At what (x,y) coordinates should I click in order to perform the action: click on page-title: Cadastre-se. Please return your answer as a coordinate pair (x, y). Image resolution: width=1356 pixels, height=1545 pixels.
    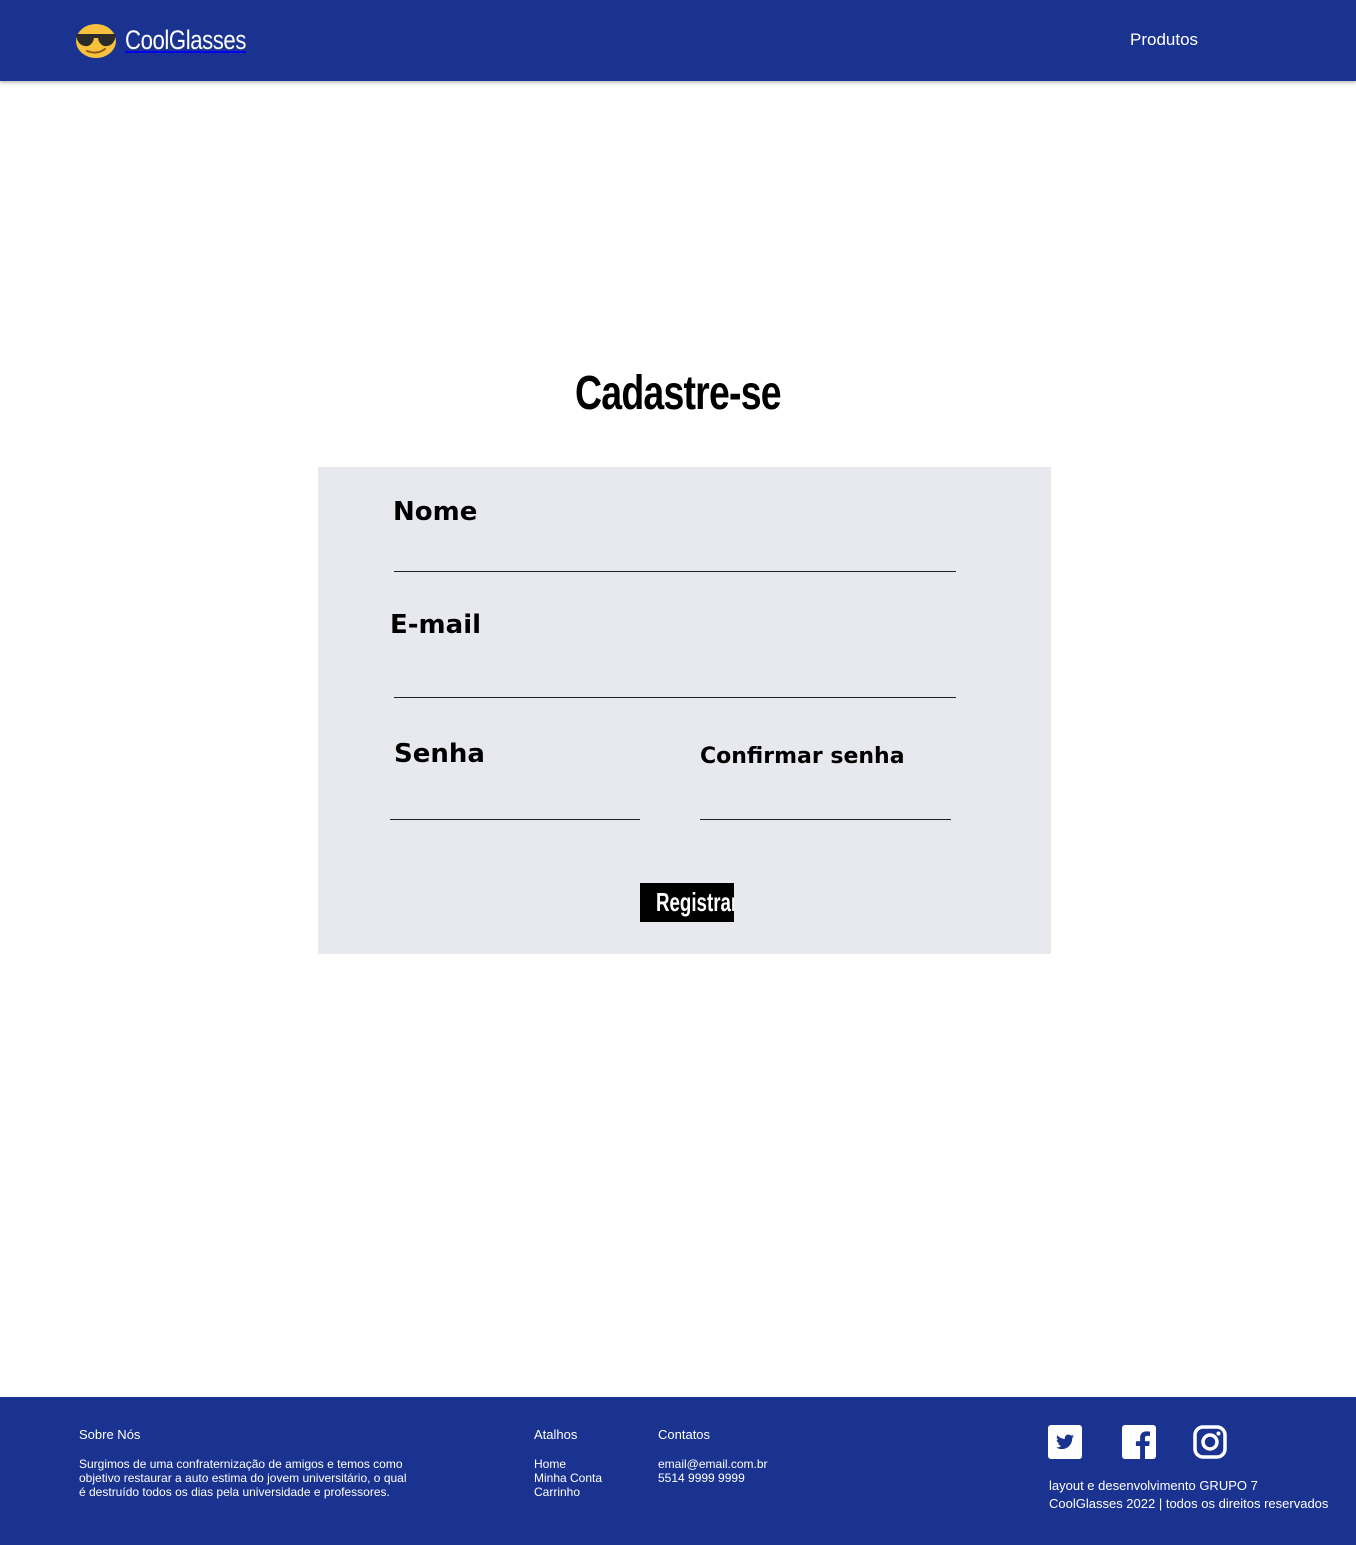
    Looking at the image, I should click on (678, 393).